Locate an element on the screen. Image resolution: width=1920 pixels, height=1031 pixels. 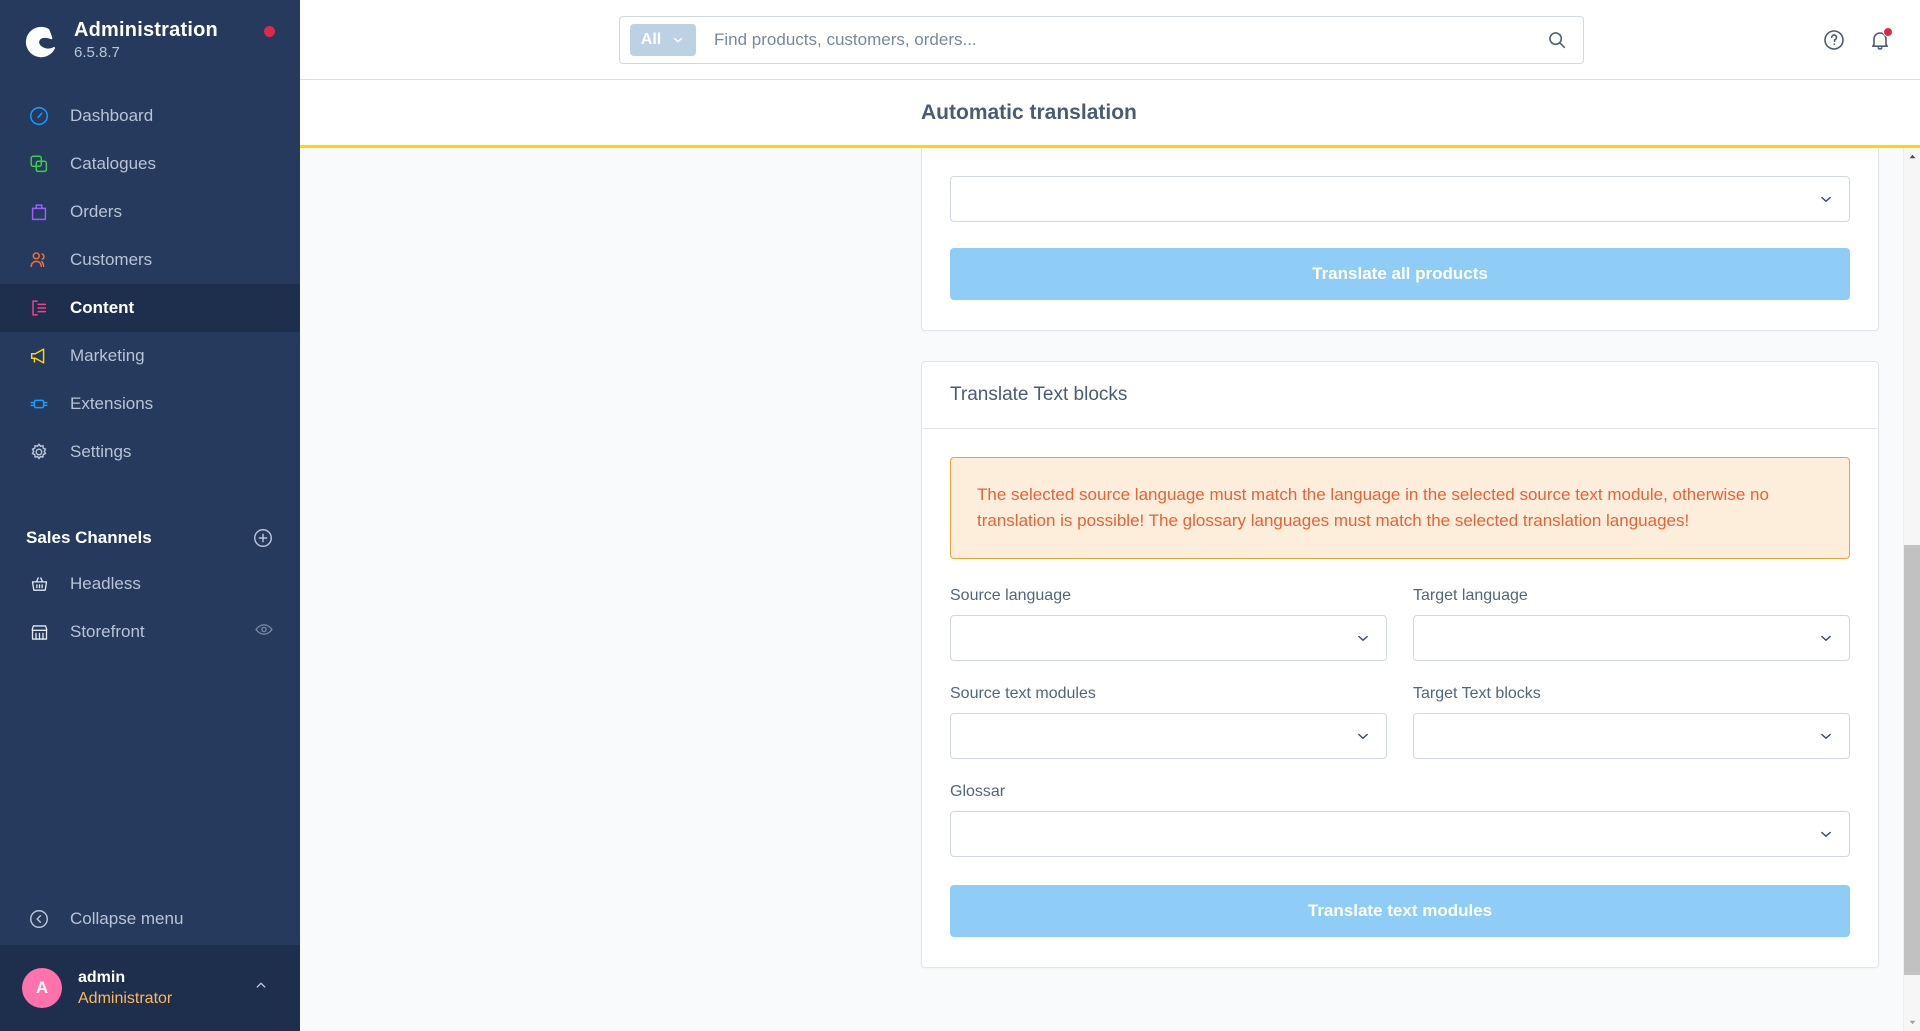
notification-badge is located at coordinates (1888, 31).